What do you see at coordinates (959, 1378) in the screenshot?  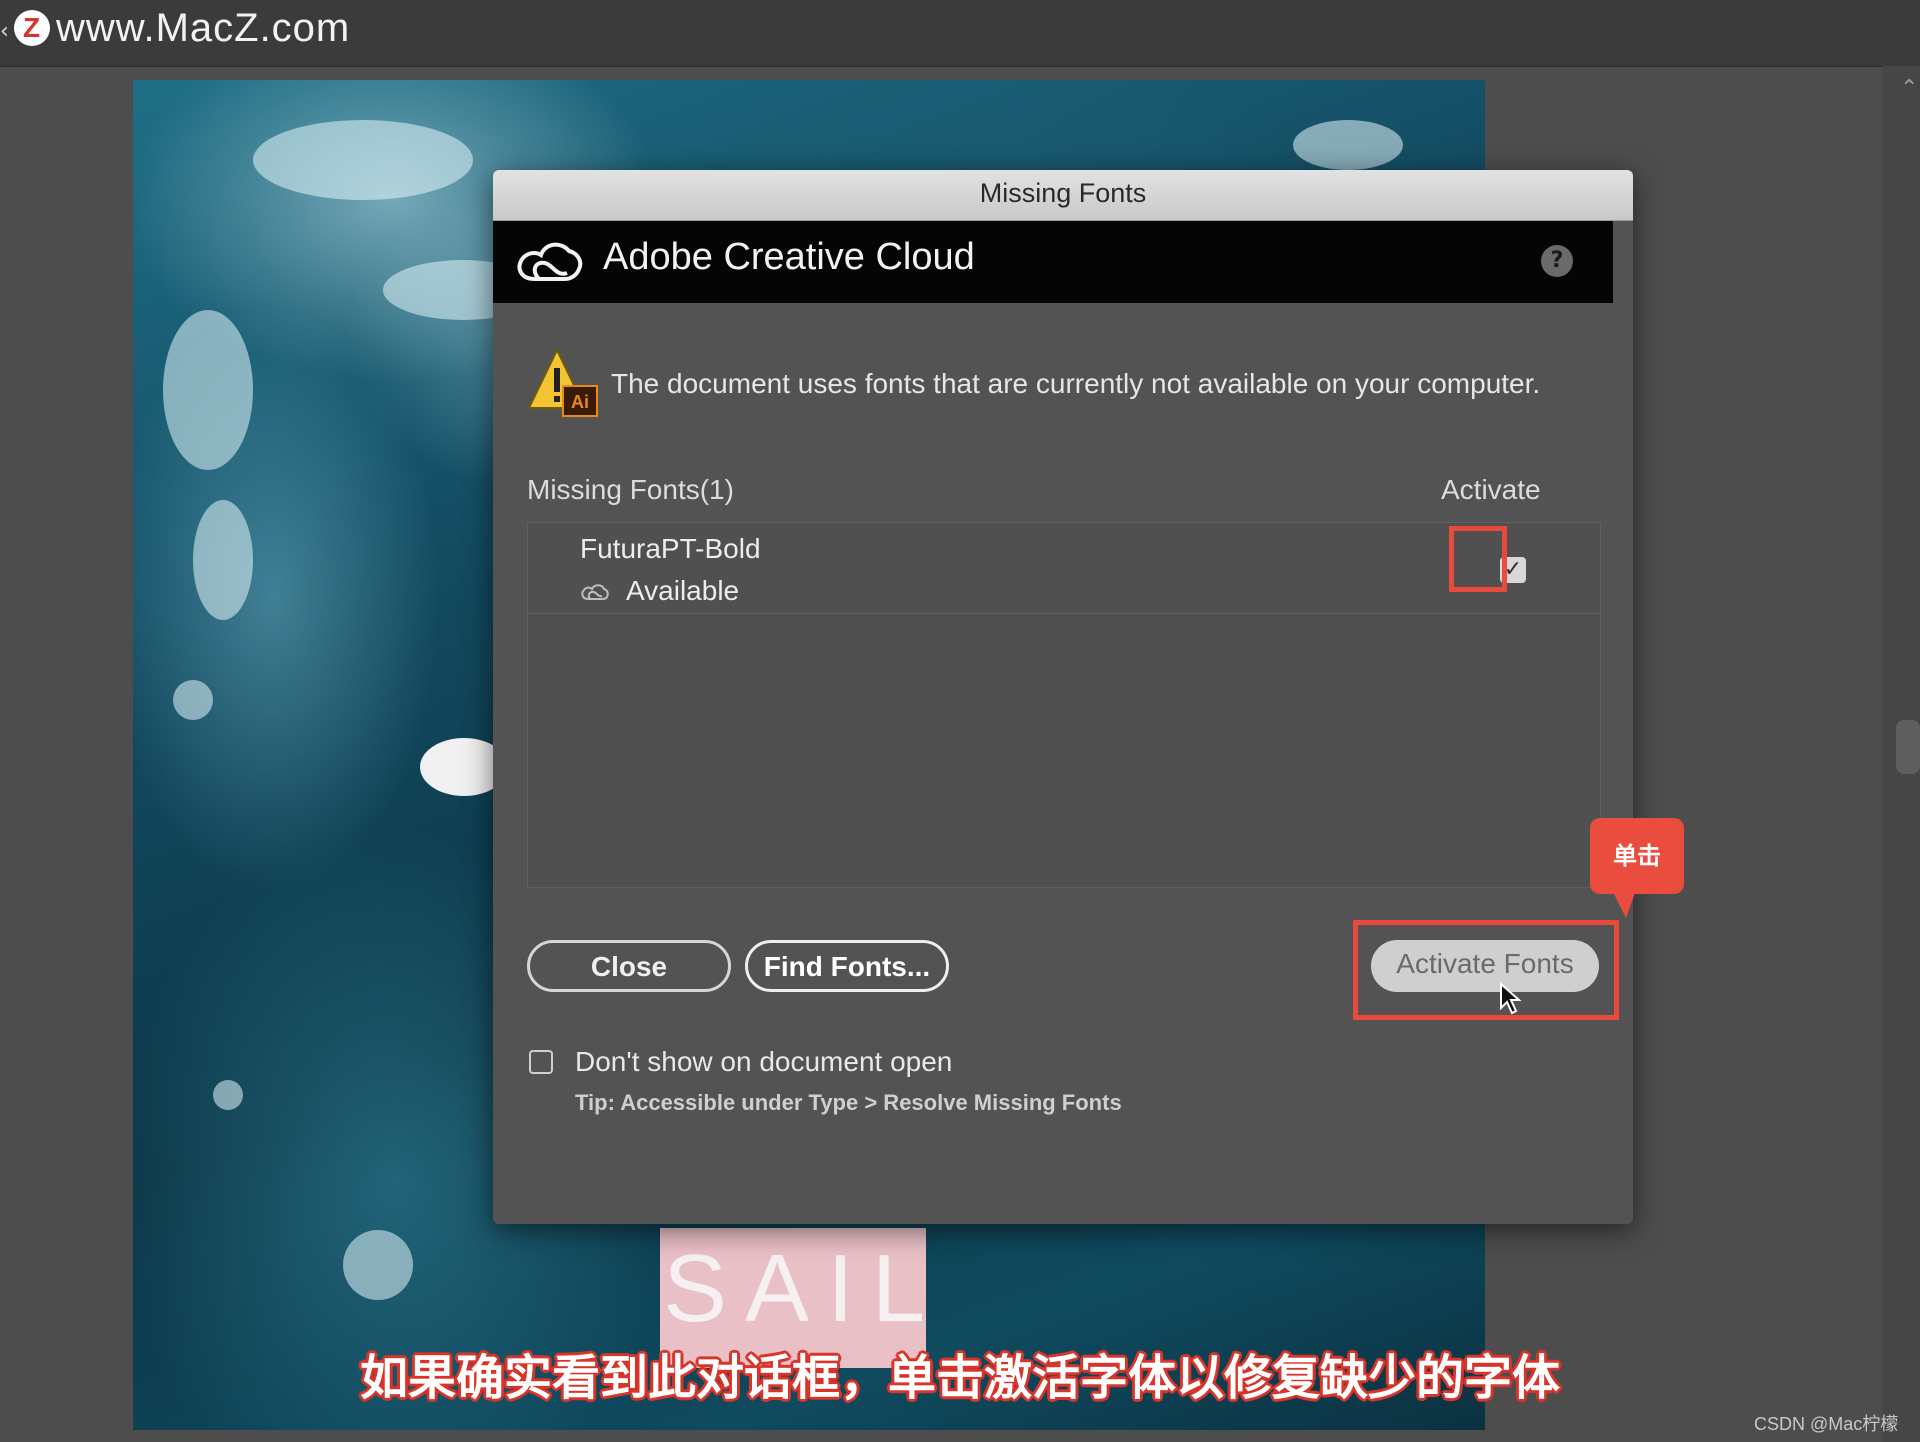 I see `video-subtitle: 如果确实看到此对话框，单击激活字体以修复缺少的字体` at bounding box center [959, 1378].